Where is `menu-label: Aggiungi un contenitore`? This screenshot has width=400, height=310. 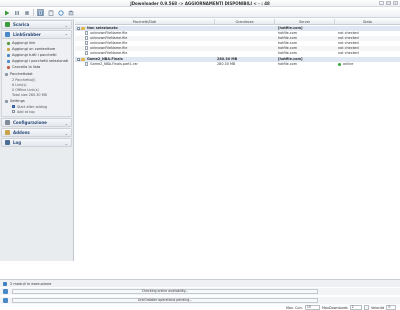
menu-label: Aggiungi un contenitore is located at coordinates (34, 49).